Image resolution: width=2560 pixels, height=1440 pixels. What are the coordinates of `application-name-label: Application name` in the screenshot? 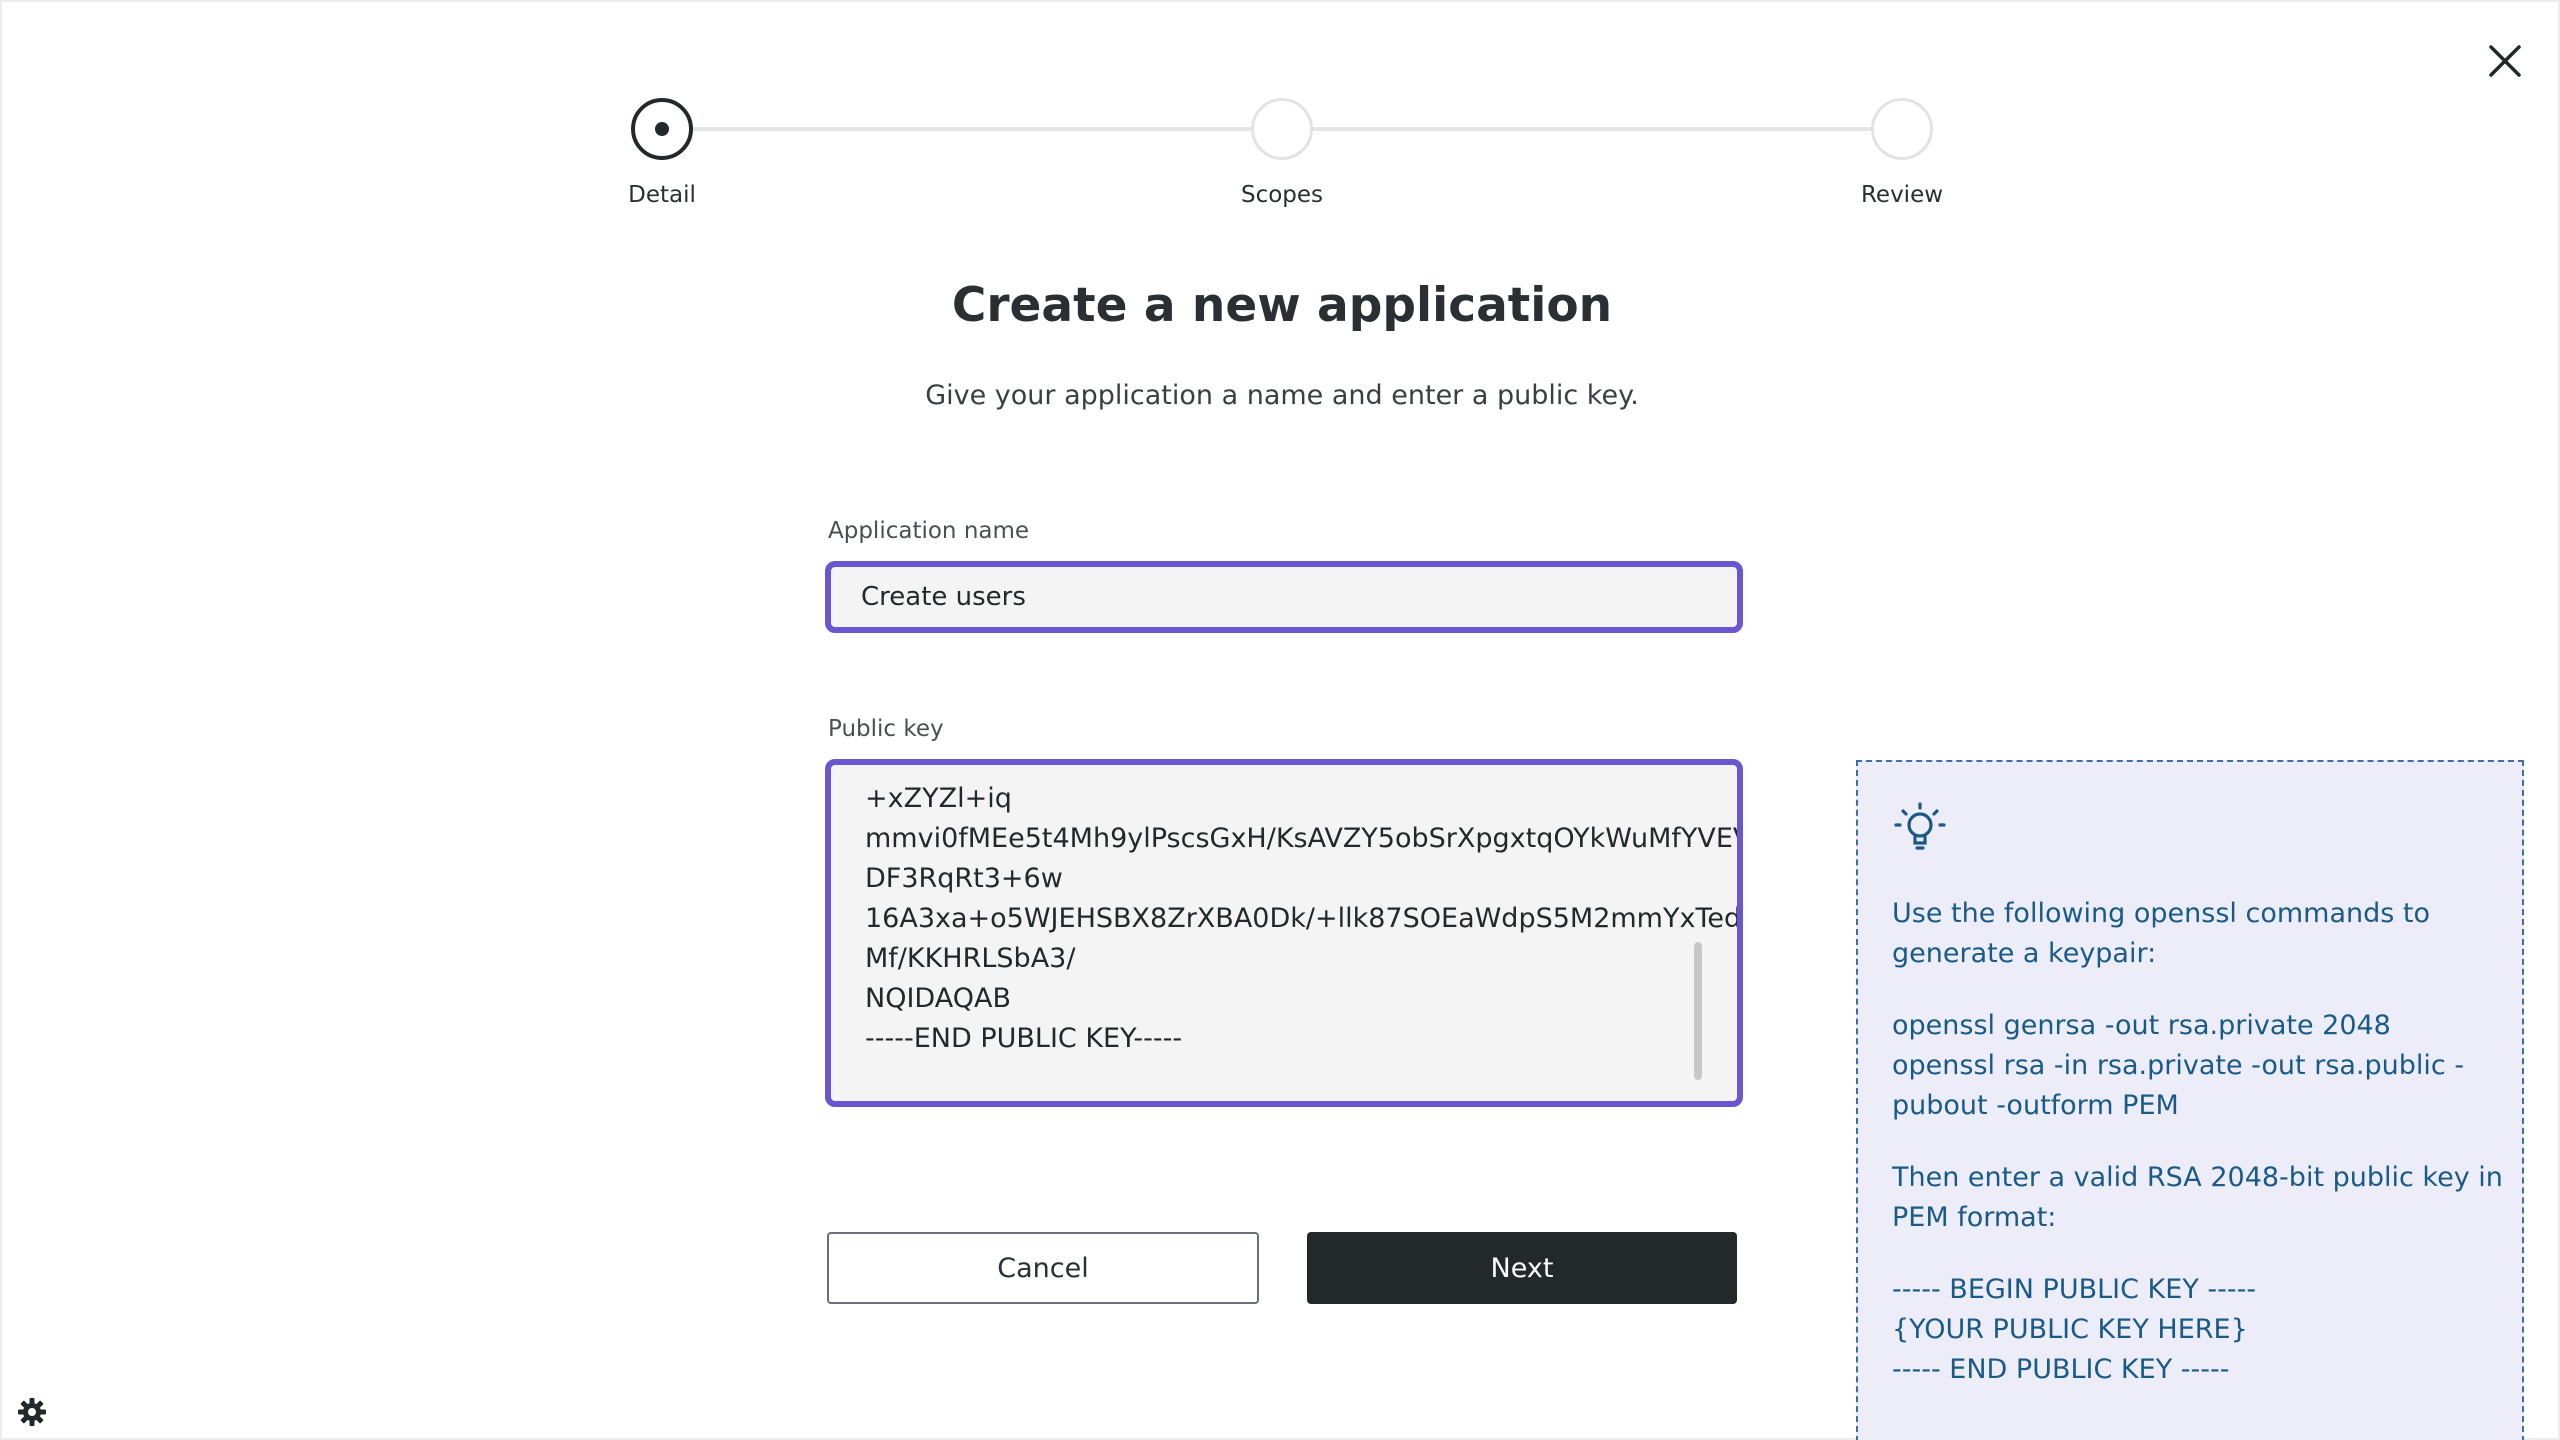 It's located at (929, 531).